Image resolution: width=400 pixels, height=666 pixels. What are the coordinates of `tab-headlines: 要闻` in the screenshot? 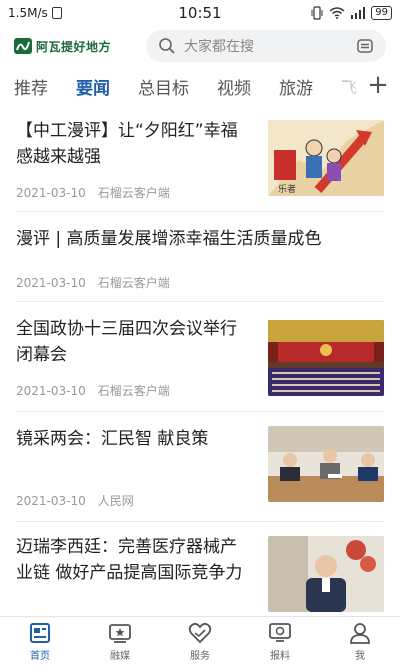 It's located at (93, 86).